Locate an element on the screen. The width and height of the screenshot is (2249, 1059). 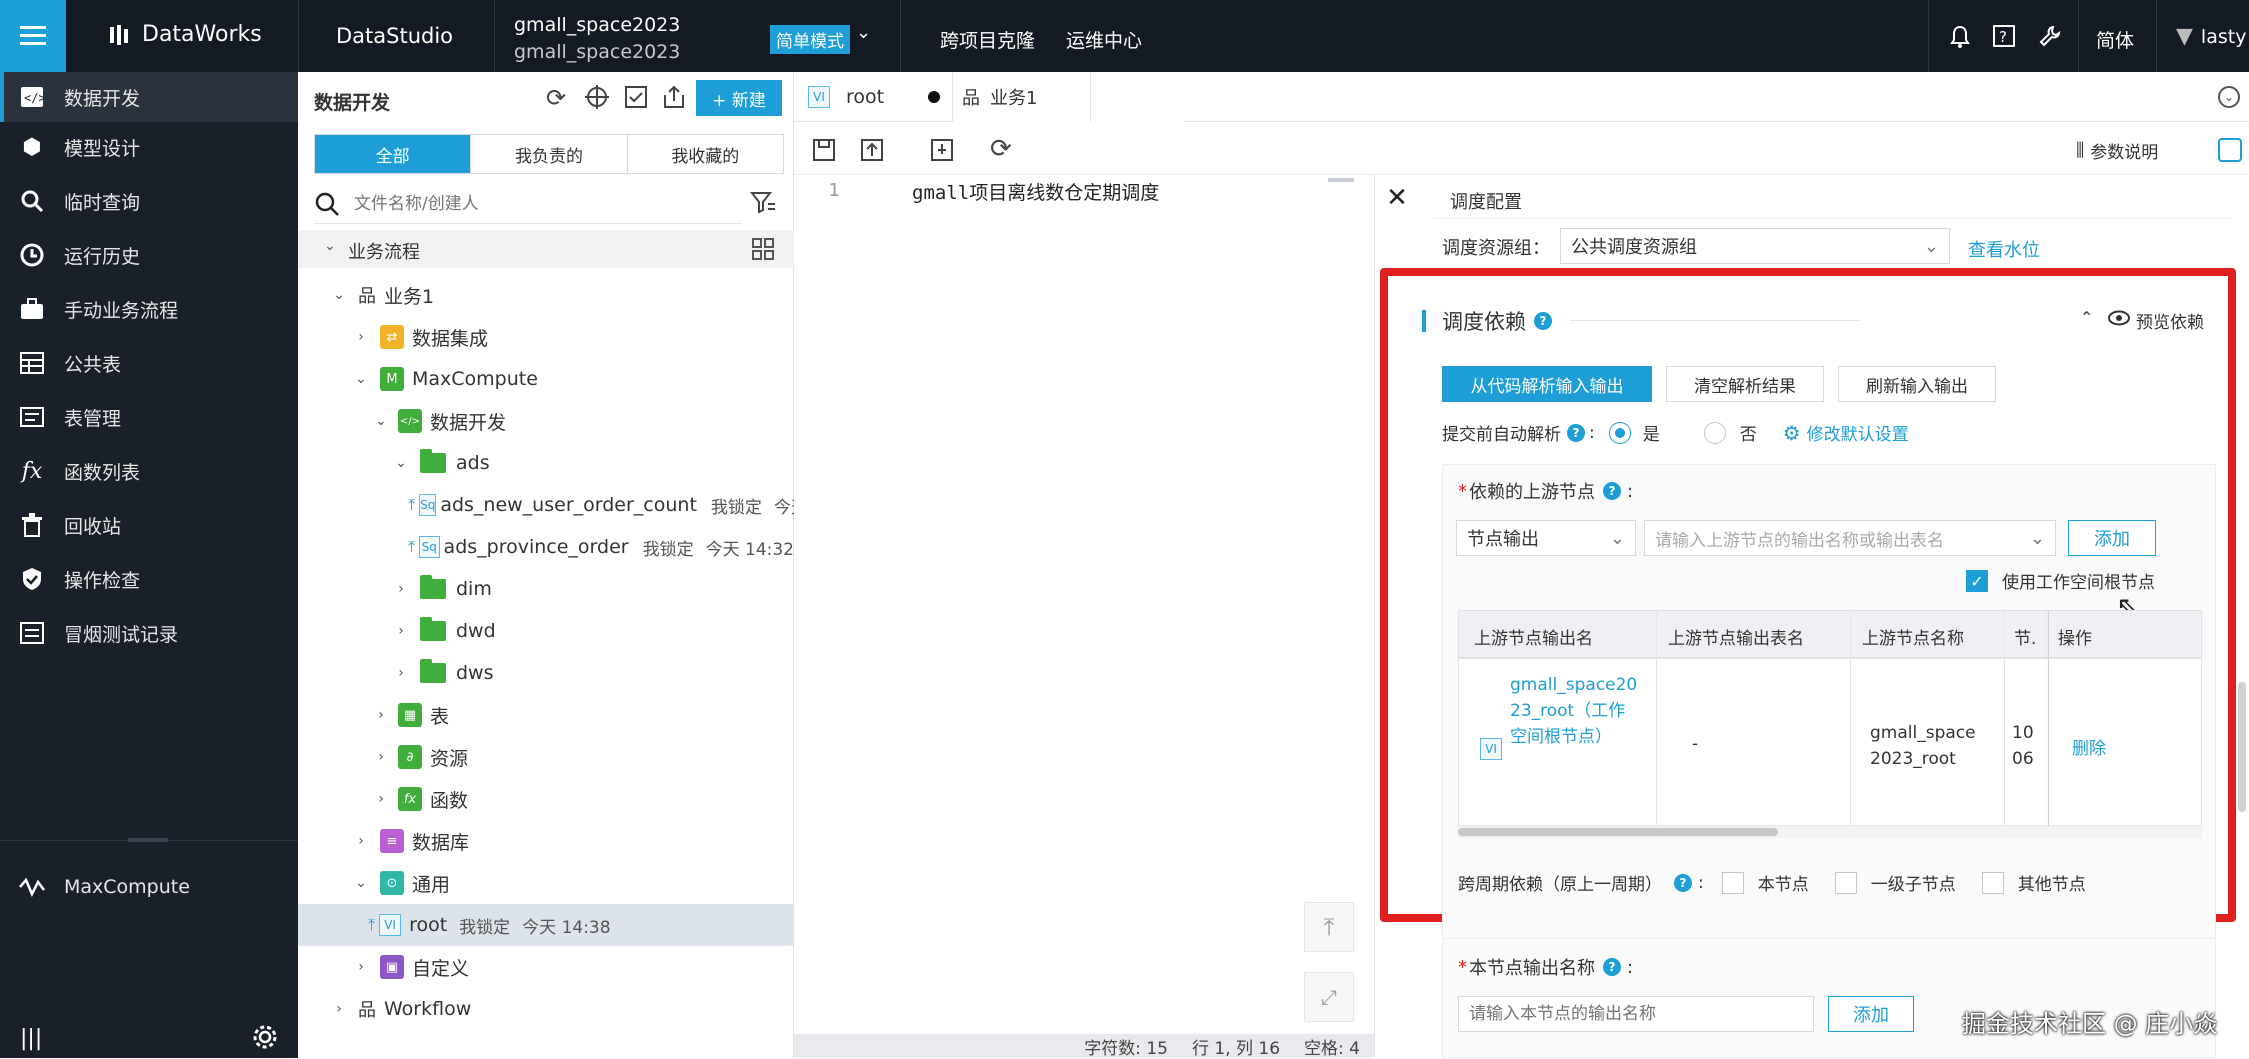
sidebar-item-table-mgmt: 表管理 is located at coordinates (149, 417).